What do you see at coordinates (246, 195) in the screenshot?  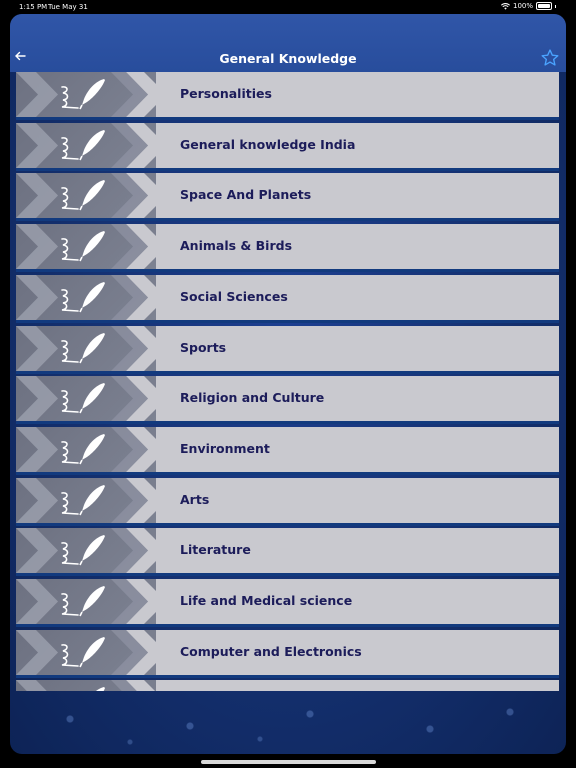 I see `category-label: Space And Planets` at bounding box center [246, 195].